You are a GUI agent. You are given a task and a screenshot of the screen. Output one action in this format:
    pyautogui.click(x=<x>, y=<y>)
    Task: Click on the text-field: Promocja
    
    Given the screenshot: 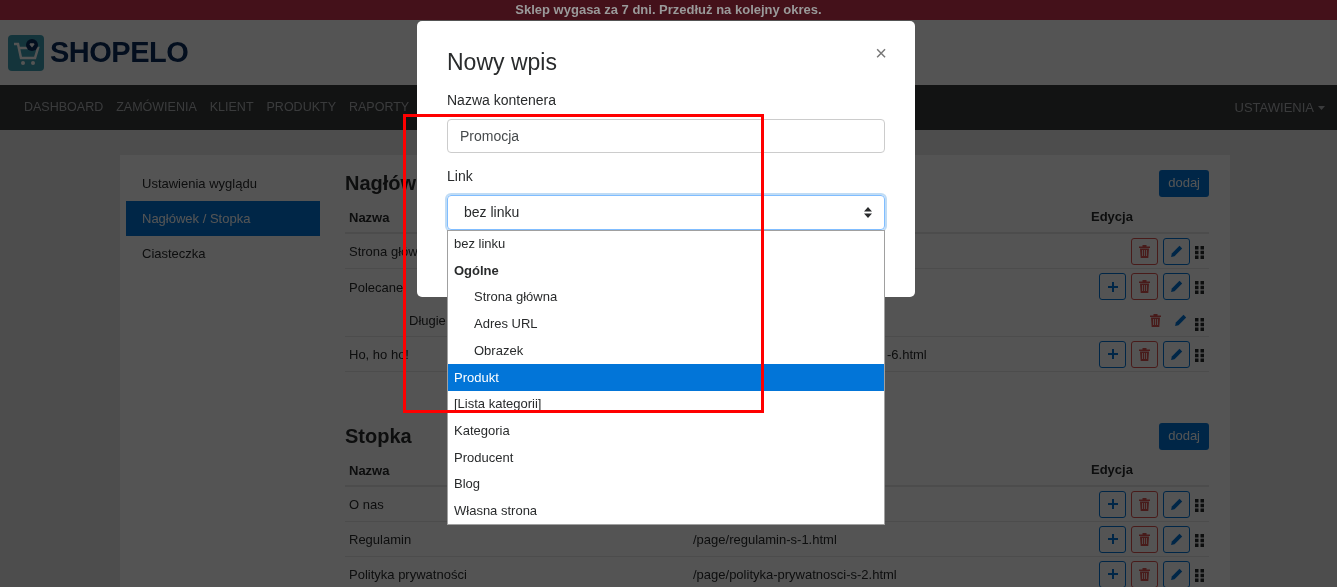 What is the action you would take?
    pyautogui.click(x=666, y=135)
    